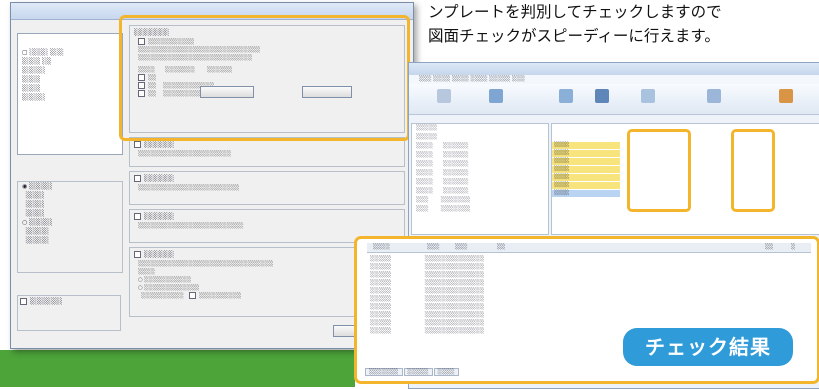 The image size is (819, 389). Describe the element at coordinates (264, 78) in the screenshot. I see `cad-check-highlight-frame` at that location.